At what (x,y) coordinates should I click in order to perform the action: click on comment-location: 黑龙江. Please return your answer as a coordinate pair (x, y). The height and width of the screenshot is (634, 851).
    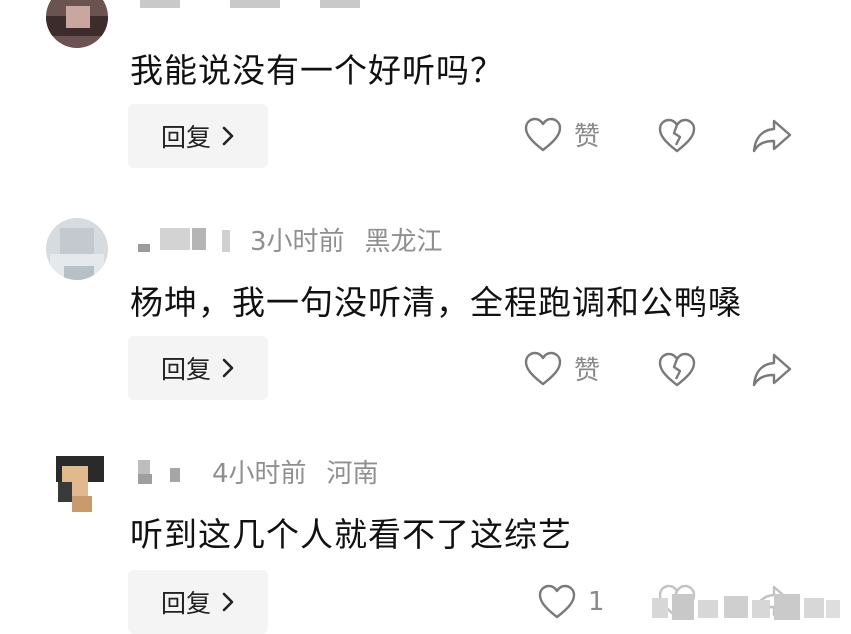
    Looking at the image, I should click on (403, 241).